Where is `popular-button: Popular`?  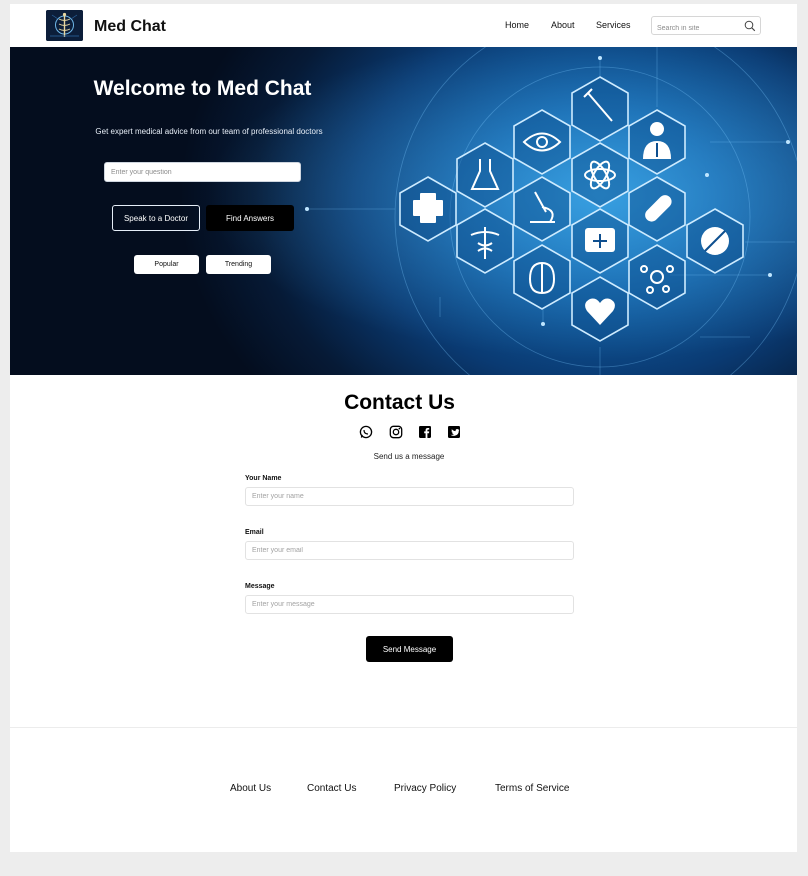
popular-button: Popular is located at coordinates (166, 264).